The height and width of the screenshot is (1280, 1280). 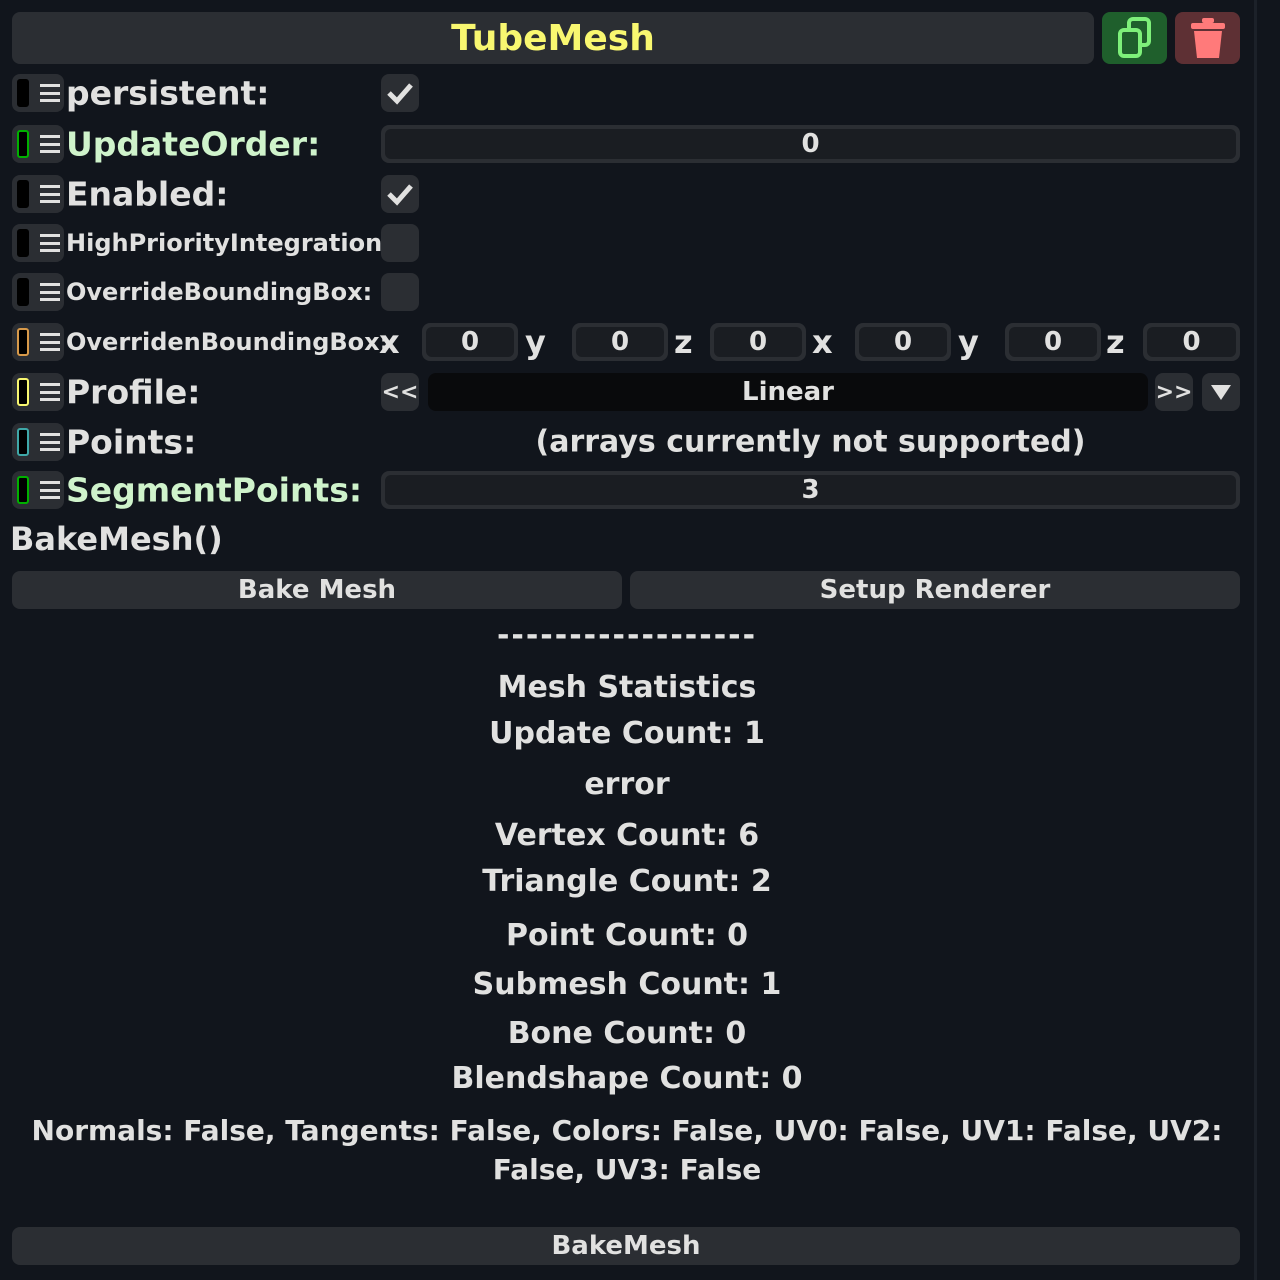 What do you see at coordinates (627, 687) in the screenshot?
I see `stats-heading: Mesh Statistics` at bounding box center [627, 687].